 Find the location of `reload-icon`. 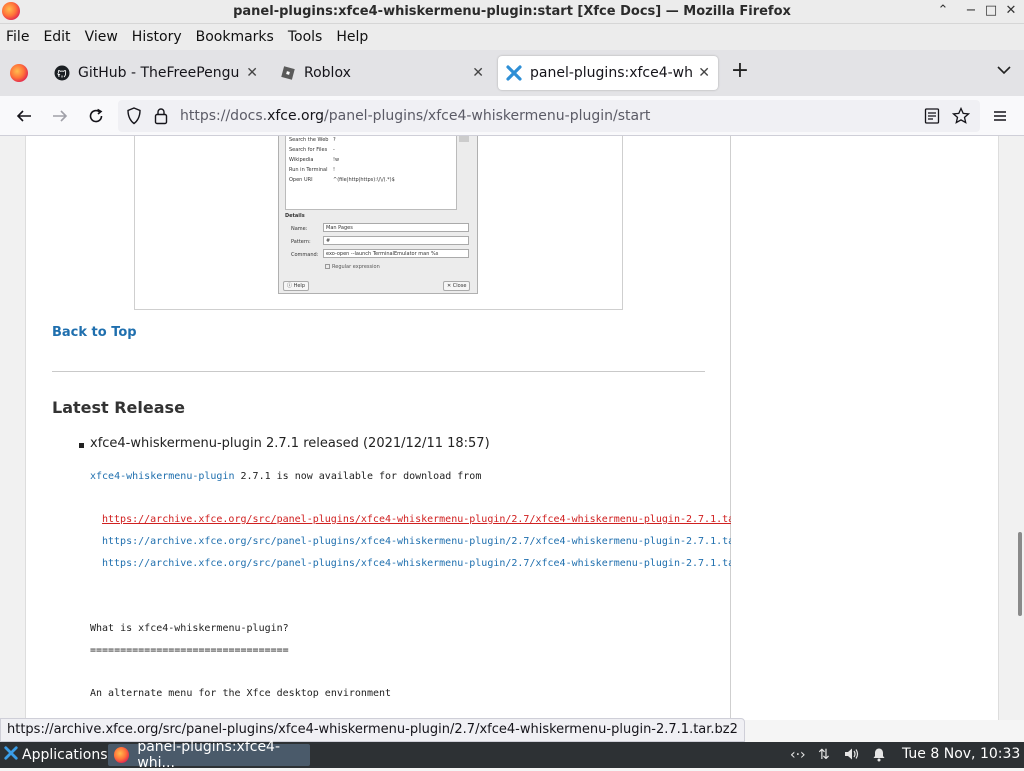

reload-icon is located at coordinates (96, 116).